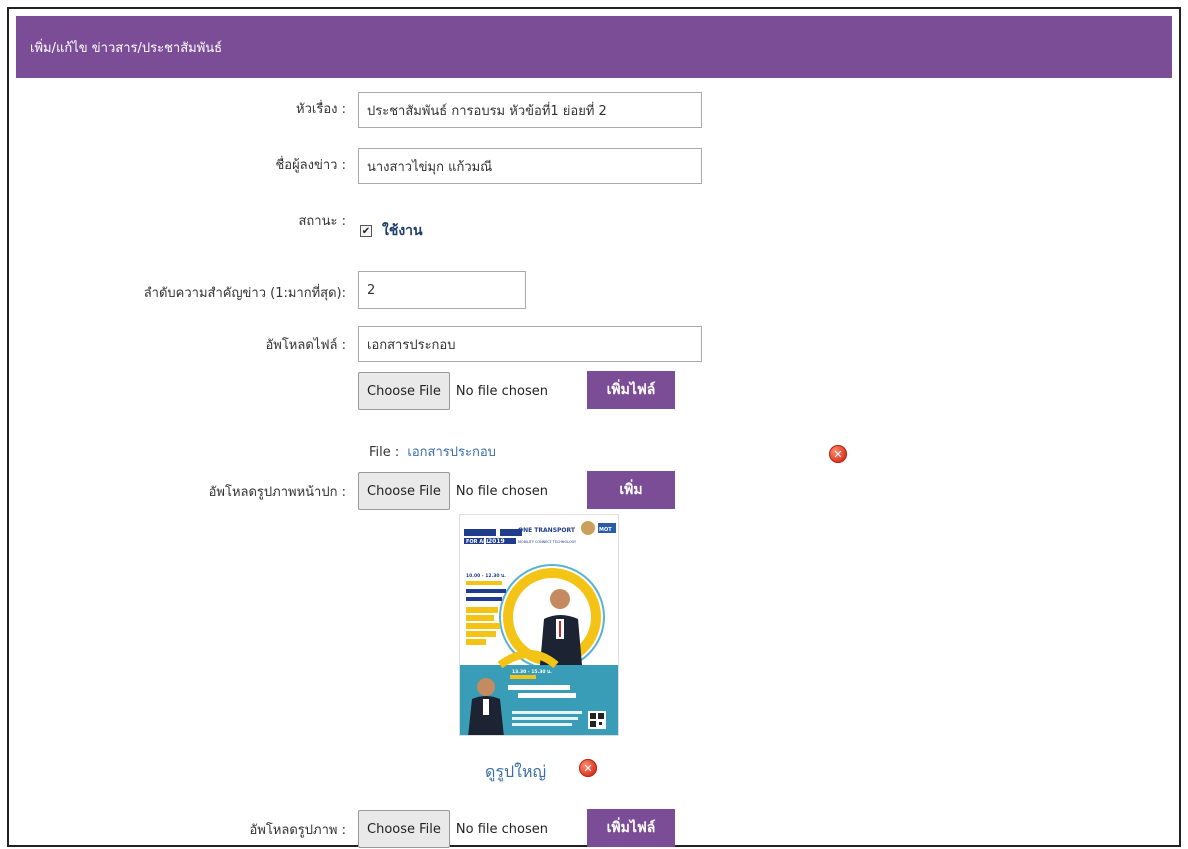 This screenshot has width=1188, height=849. I want to click on priority-label: ลำดับความสำคัญข่าว (1:มากที่สุด):, so click(244, 293).